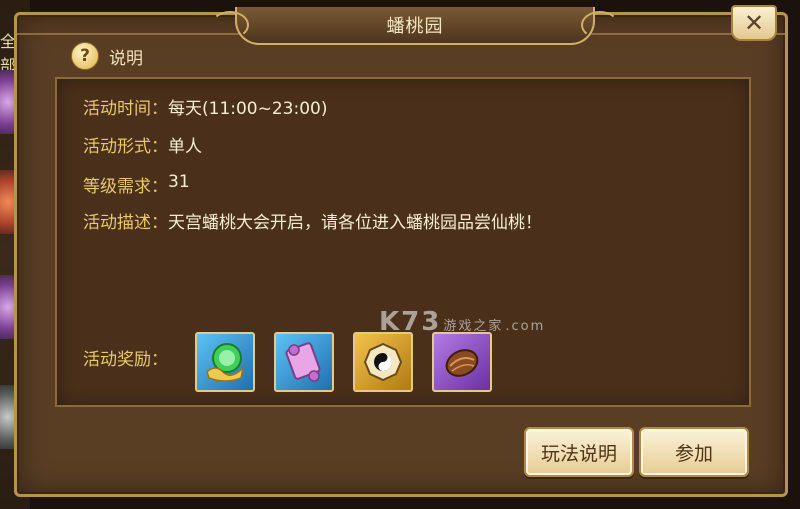  Describe the element at coordinates (179, 182) in the screenshot. I see `info-value: 31` at that location.